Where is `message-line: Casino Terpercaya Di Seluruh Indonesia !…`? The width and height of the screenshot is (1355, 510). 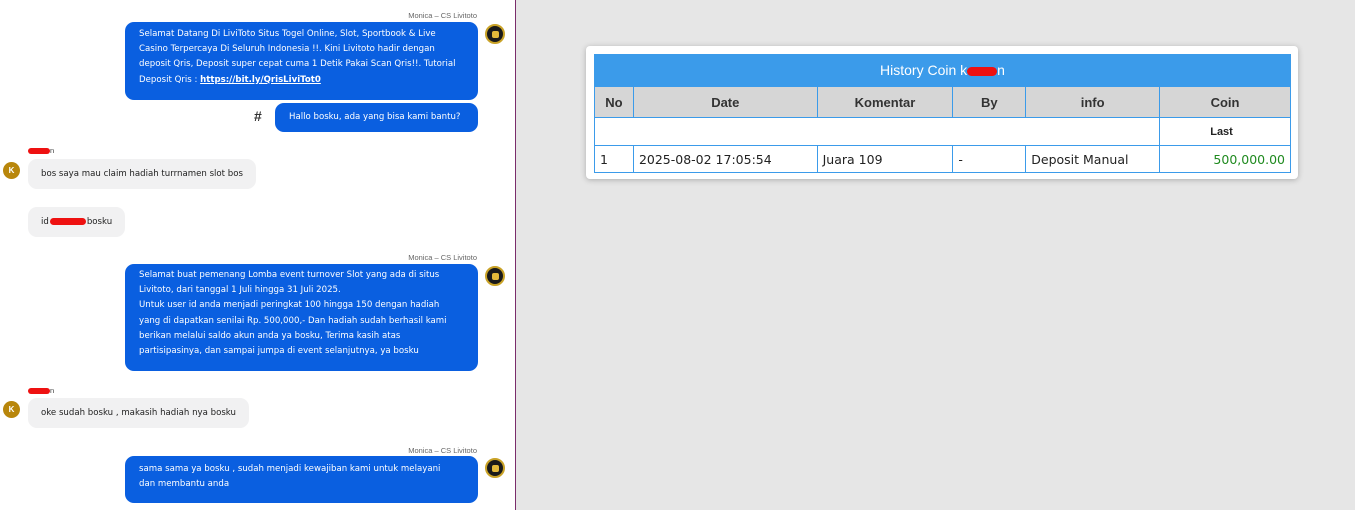 message-line: Casino Terpercaya Di Seluruh Indonesia !… is located at coordinates (287, 49).